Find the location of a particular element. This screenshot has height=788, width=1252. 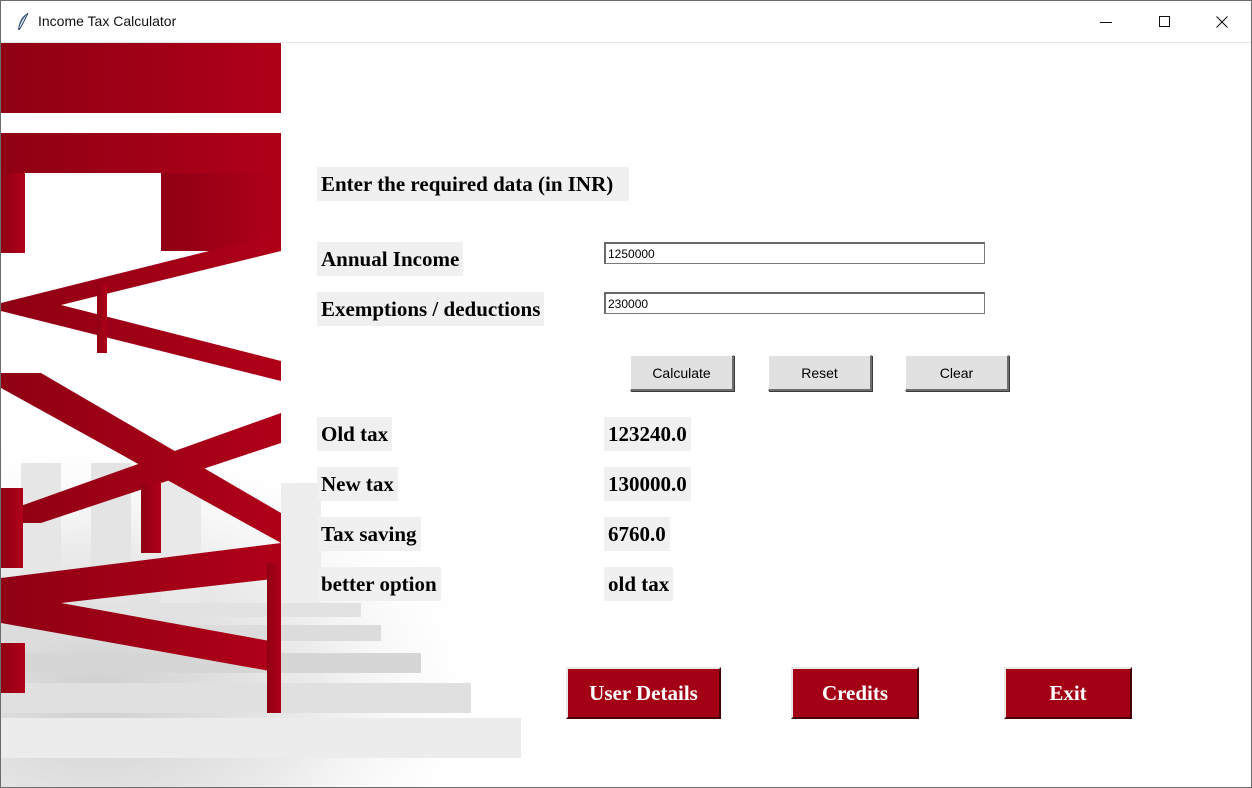

maximize-button is located at coordinates (1164, 21).